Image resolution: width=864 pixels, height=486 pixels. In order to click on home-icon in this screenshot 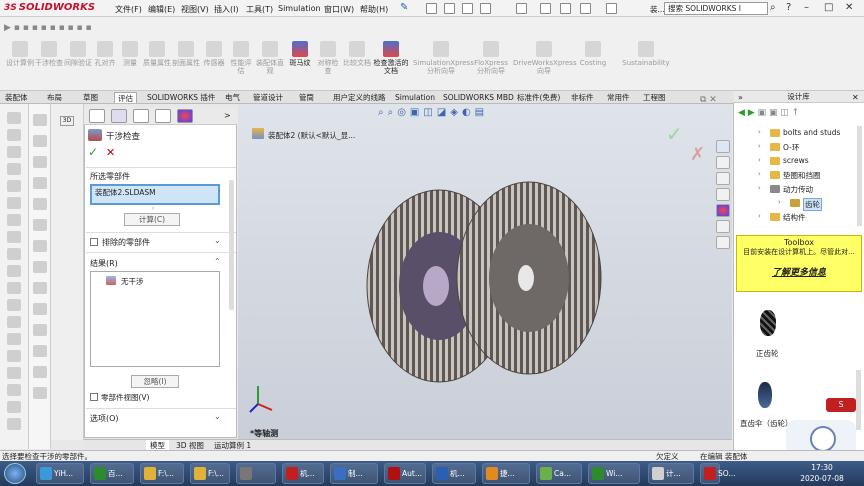, I will do `click(431, 8)`.